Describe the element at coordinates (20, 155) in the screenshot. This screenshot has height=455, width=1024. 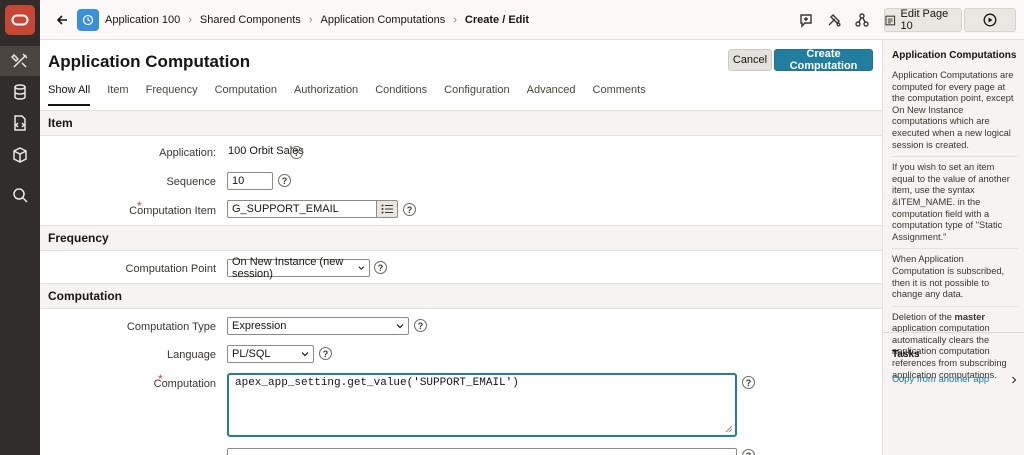
I see `package-icon` at that location.